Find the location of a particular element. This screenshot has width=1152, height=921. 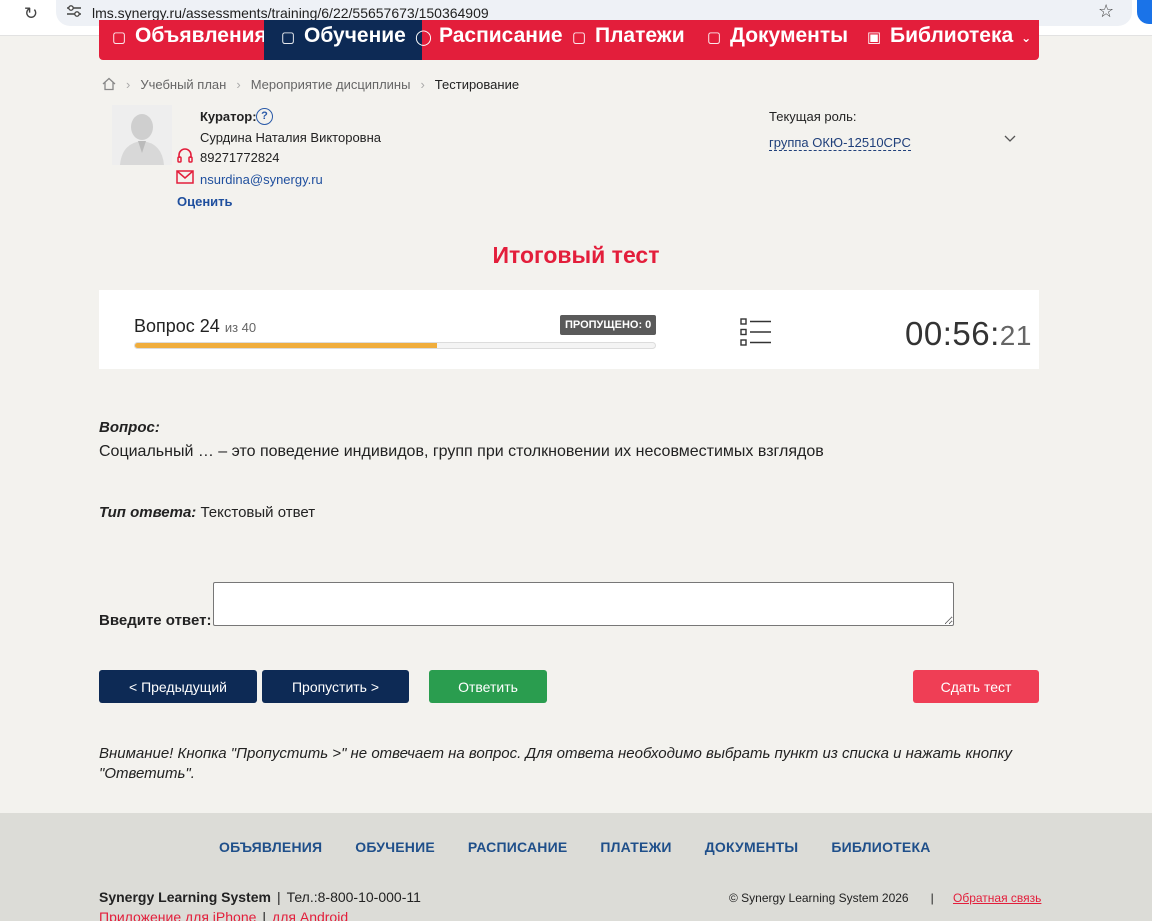

question-number: Вопрос 24 is located at coordinates (177, 326).